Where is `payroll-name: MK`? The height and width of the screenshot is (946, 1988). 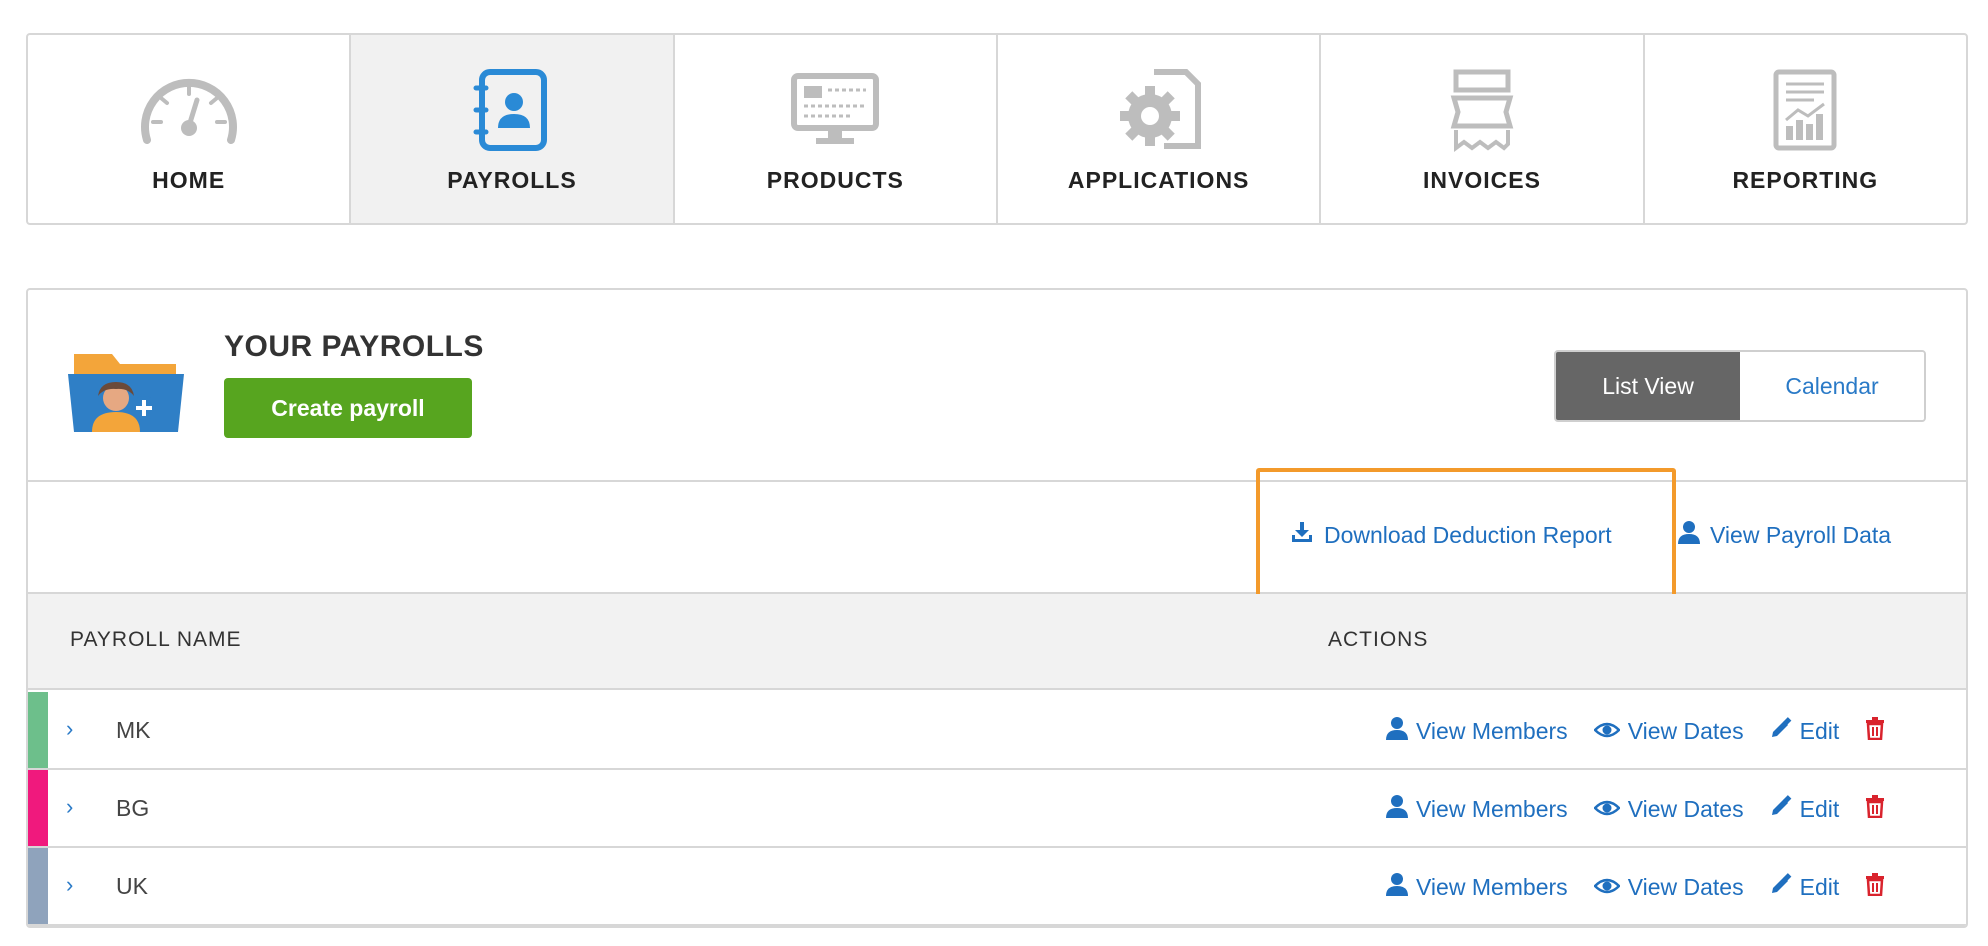 payroll-name: MK is located at coordinates (133, 730).